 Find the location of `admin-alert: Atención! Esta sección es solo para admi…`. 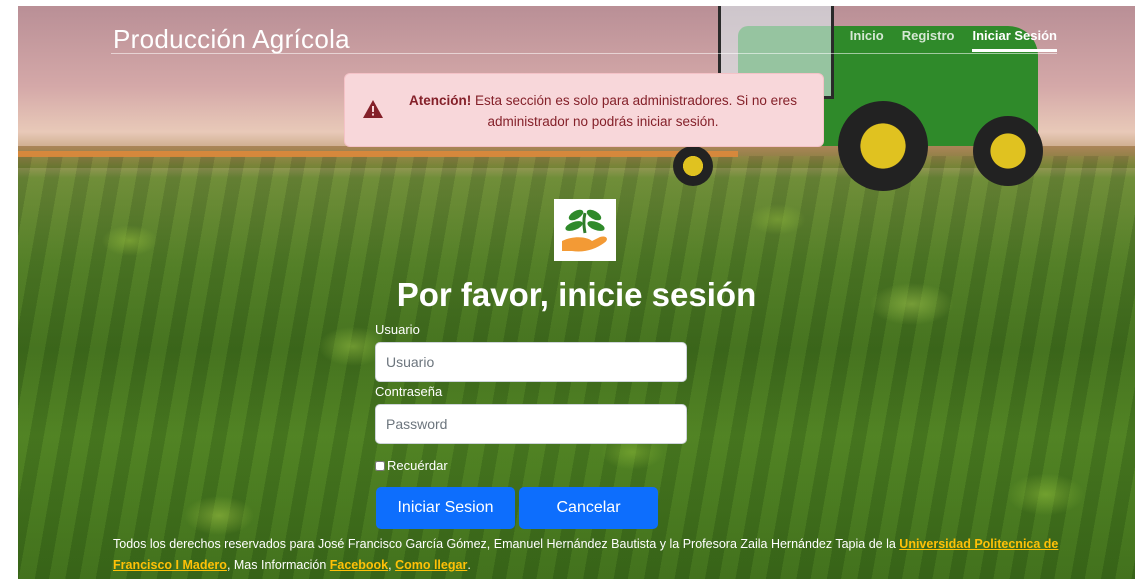

admin-alert: Atención! Esta sección es solo para admi… is located at coordinates (584, 110).